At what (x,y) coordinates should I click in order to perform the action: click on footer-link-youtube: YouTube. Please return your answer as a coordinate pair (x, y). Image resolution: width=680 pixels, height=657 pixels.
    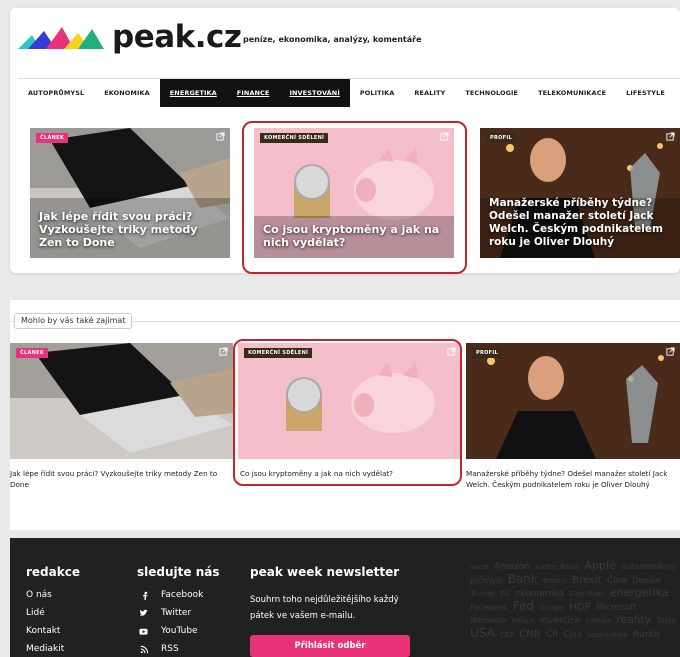
    Looking at the image, I should click on (179, 631).